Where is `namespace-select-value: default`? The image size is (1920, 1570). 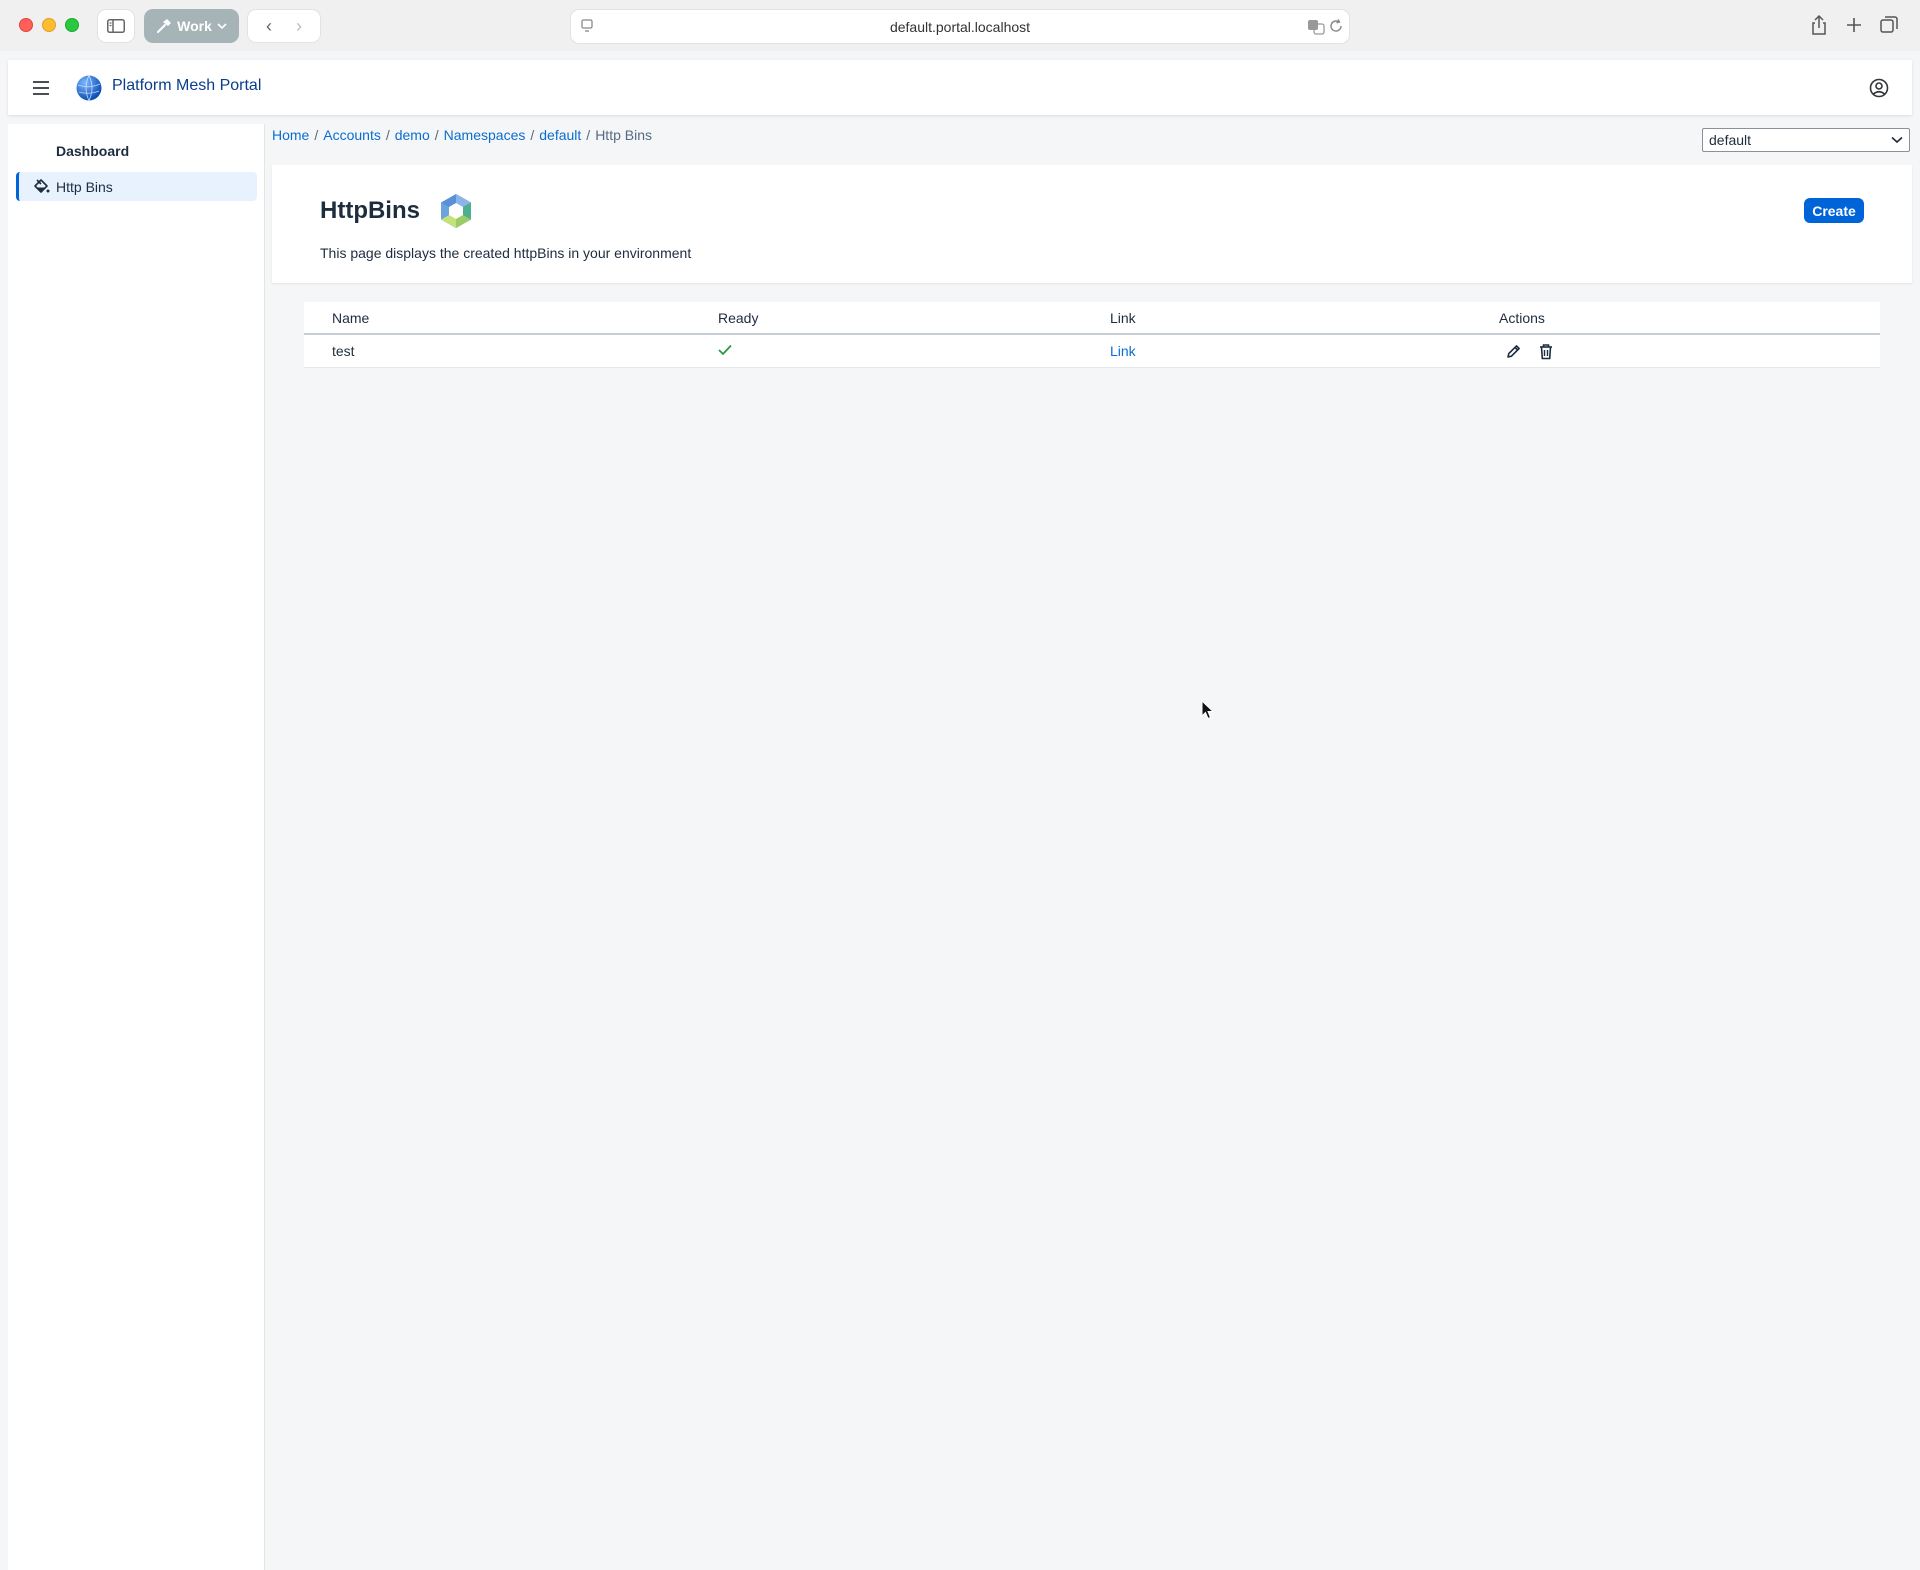
namespace-select-value: default is located at coordinates (1730, 140).